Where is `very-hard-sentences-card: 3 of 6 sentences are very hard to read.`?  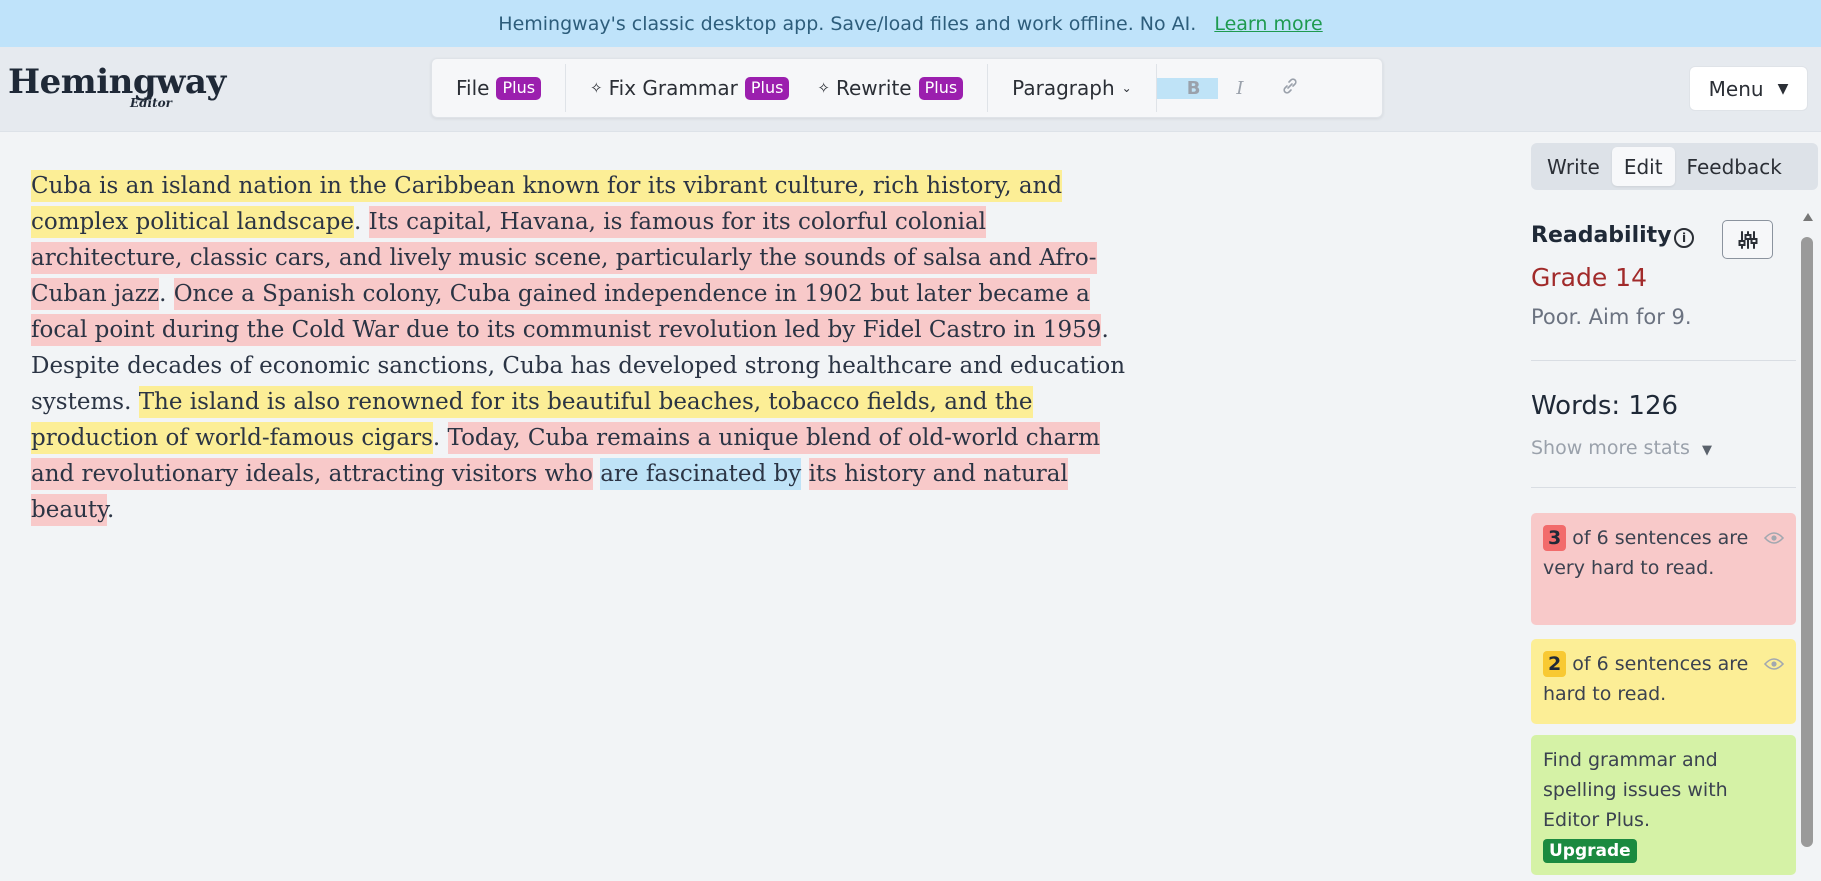 very-hard-sentences-card: 3 of 6 sentences are very hard to read. is located at coordinates (1663, 569).